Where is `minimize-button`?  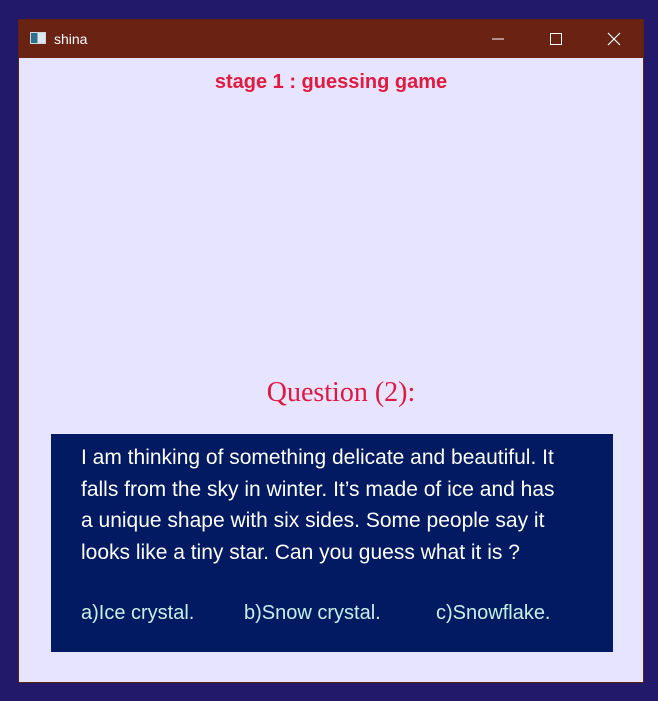
minimize-button is located at coordinates (498, 39).